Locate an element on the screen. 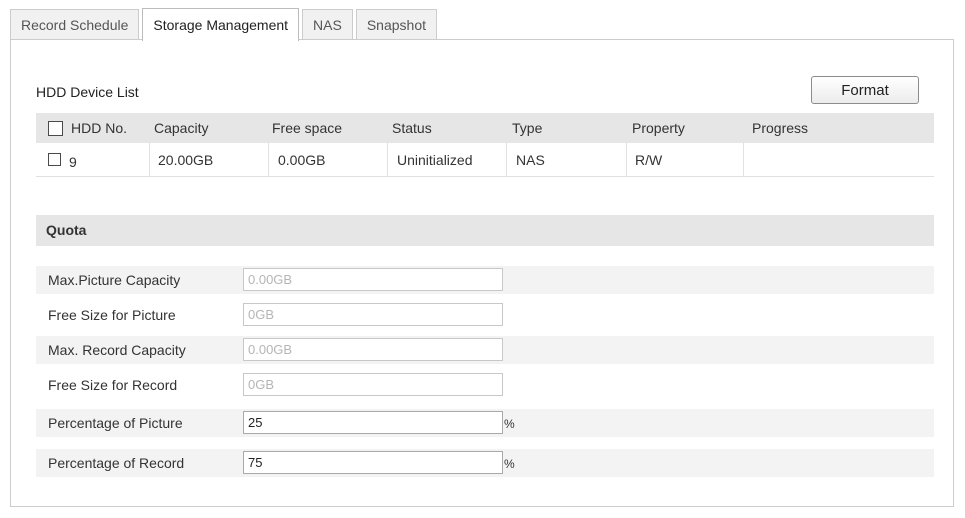 The height and width of the screenshot is (518, 965). percentage-of-picture-input is located at coordinates (373, 422).